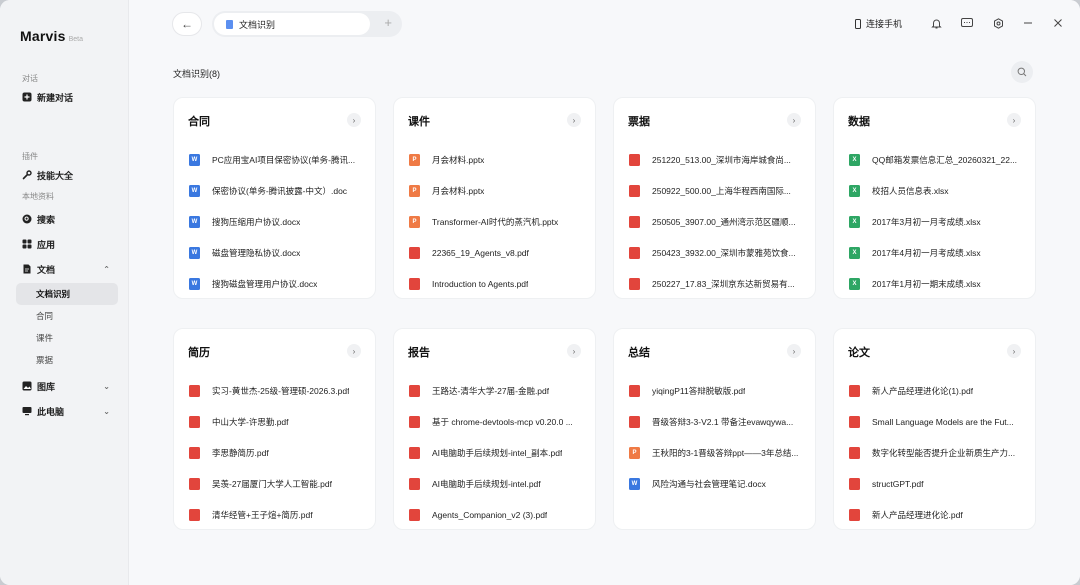 This screenshot has height=585, width=1080. What do you see at coordinates (634, 452) in the screenshot?
I see `ppt-file-icon: P` at bounding box center [634, 452].